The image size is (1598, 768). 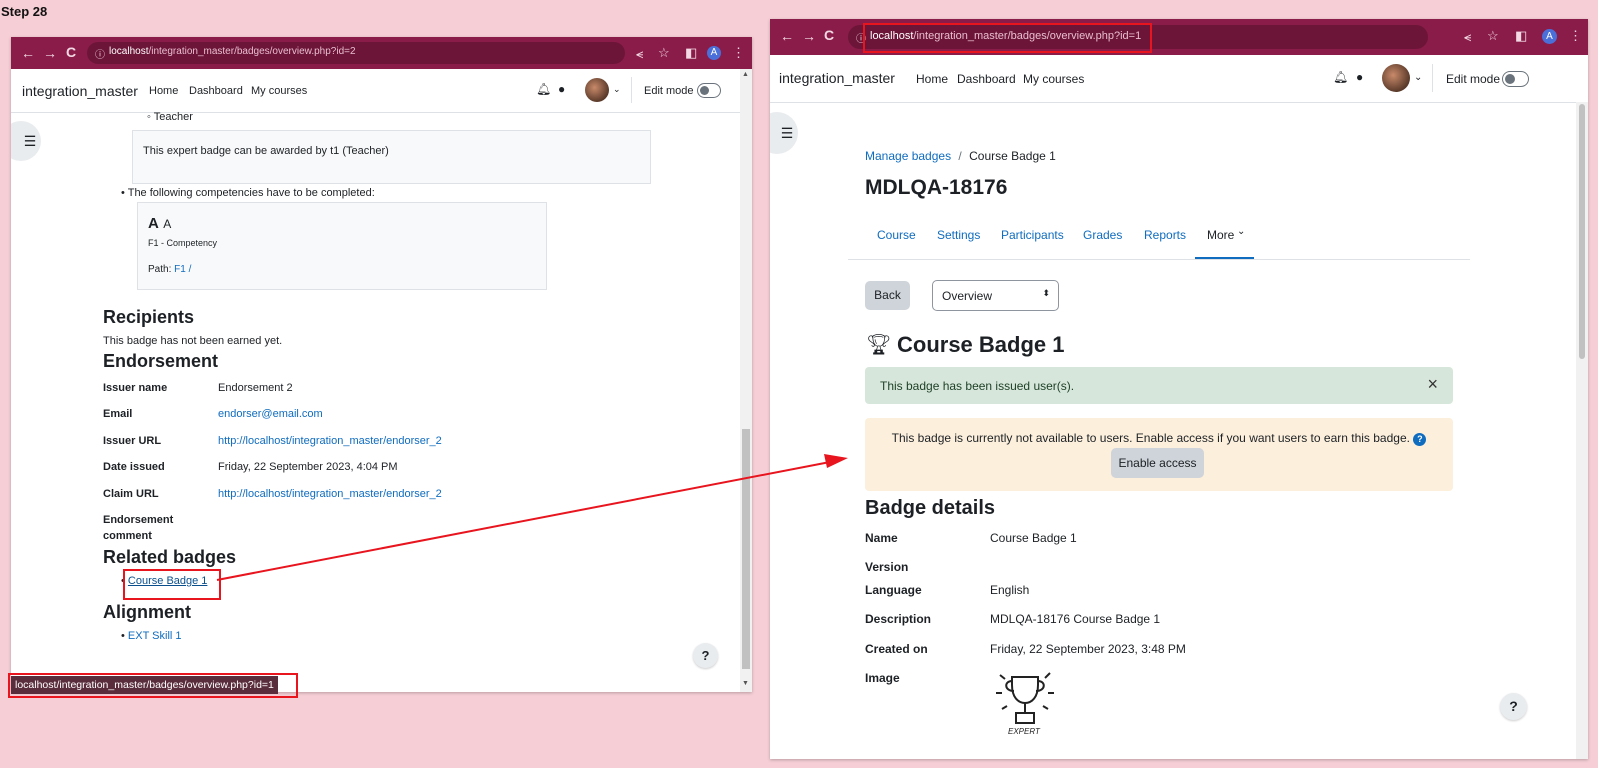 I want to click on detail-image-label: Image, so click(x=882, y=678).